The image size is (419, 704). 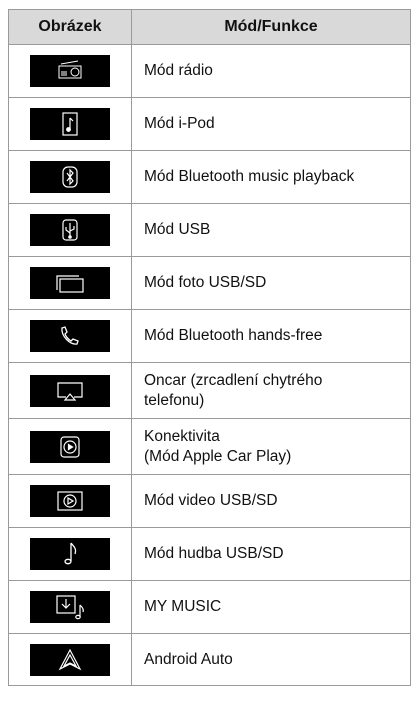 I want to click on table-row: Mód video USB/SD, so click(x=209, y=501).